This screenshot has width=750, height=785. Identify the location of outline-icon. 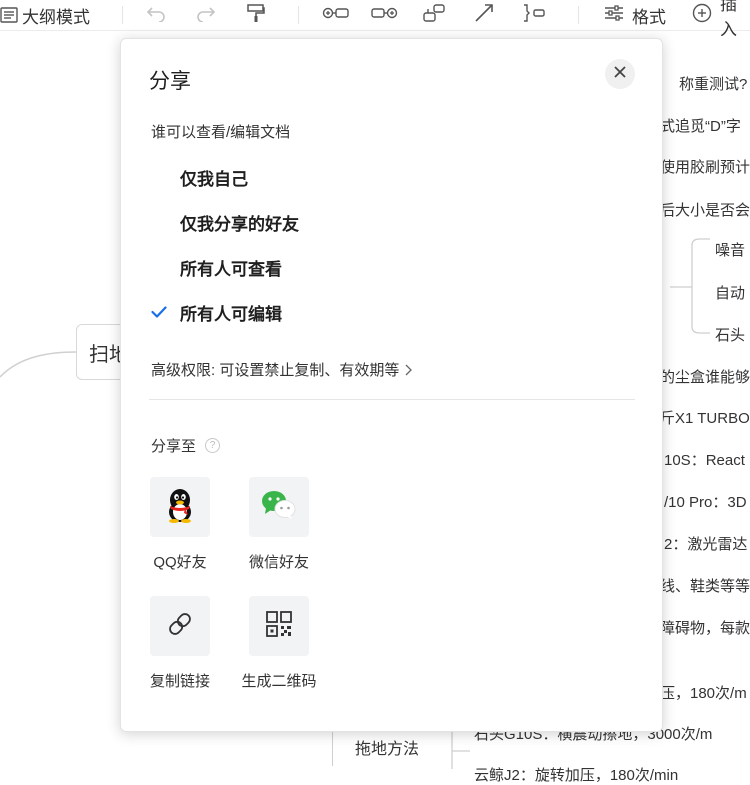
(9, 15).